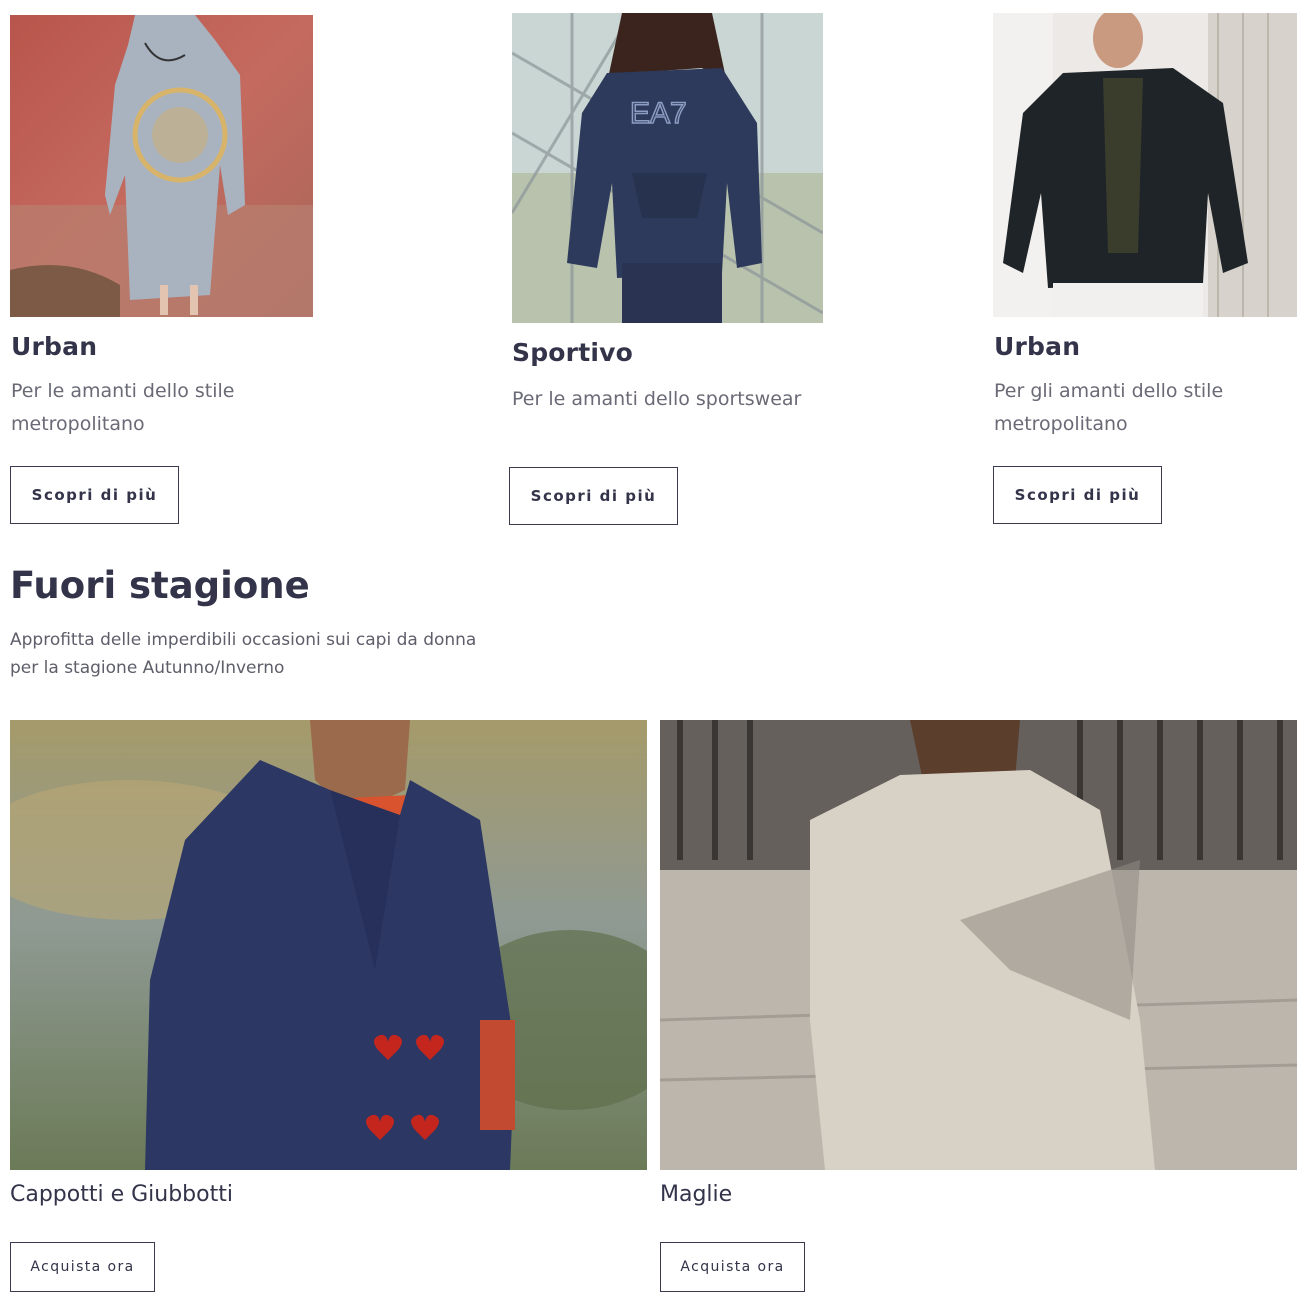  I want to click on leather-jacket-photo, so click(1145, 165).